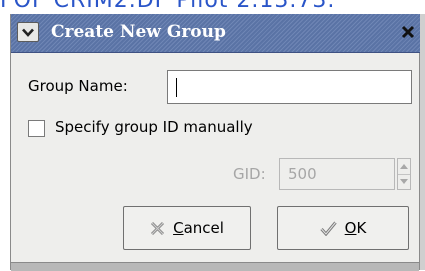 This screenshot has height=271, width=425. I want to click on gid-spinner, so click(404, 174).